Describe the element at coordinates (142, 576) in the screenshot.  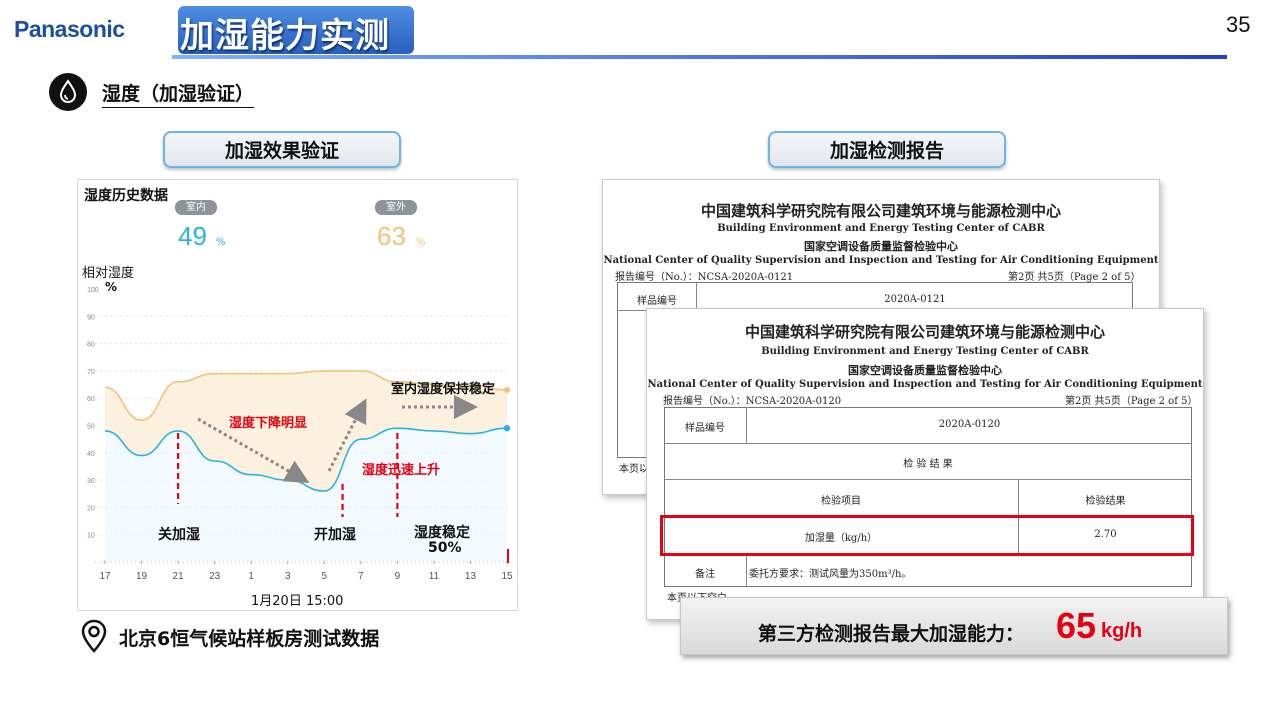
I see `x-tick-label: 19` at that location.